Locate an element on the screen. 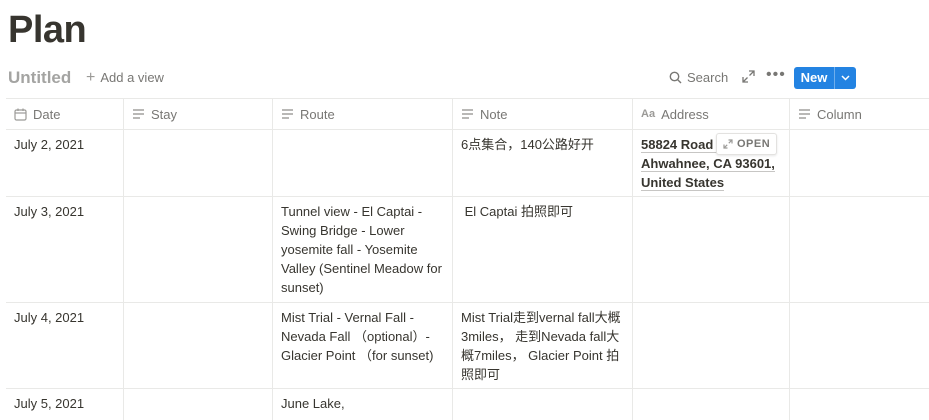 This screenshot has height=420, width=929. open-page-button: OPEN is located at coordinates (747, 144).